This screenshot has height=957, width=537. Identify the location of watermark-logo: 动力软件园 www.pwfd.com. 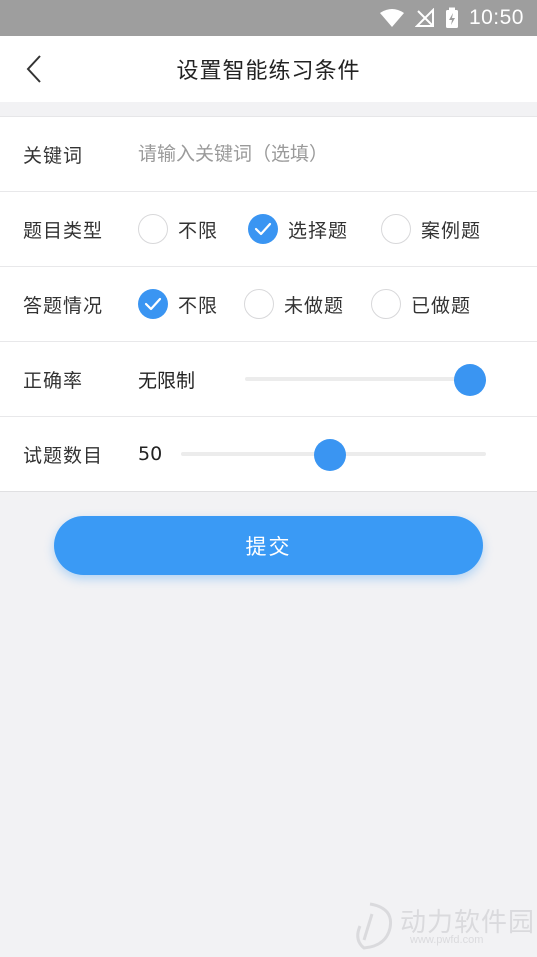
(442, 927).